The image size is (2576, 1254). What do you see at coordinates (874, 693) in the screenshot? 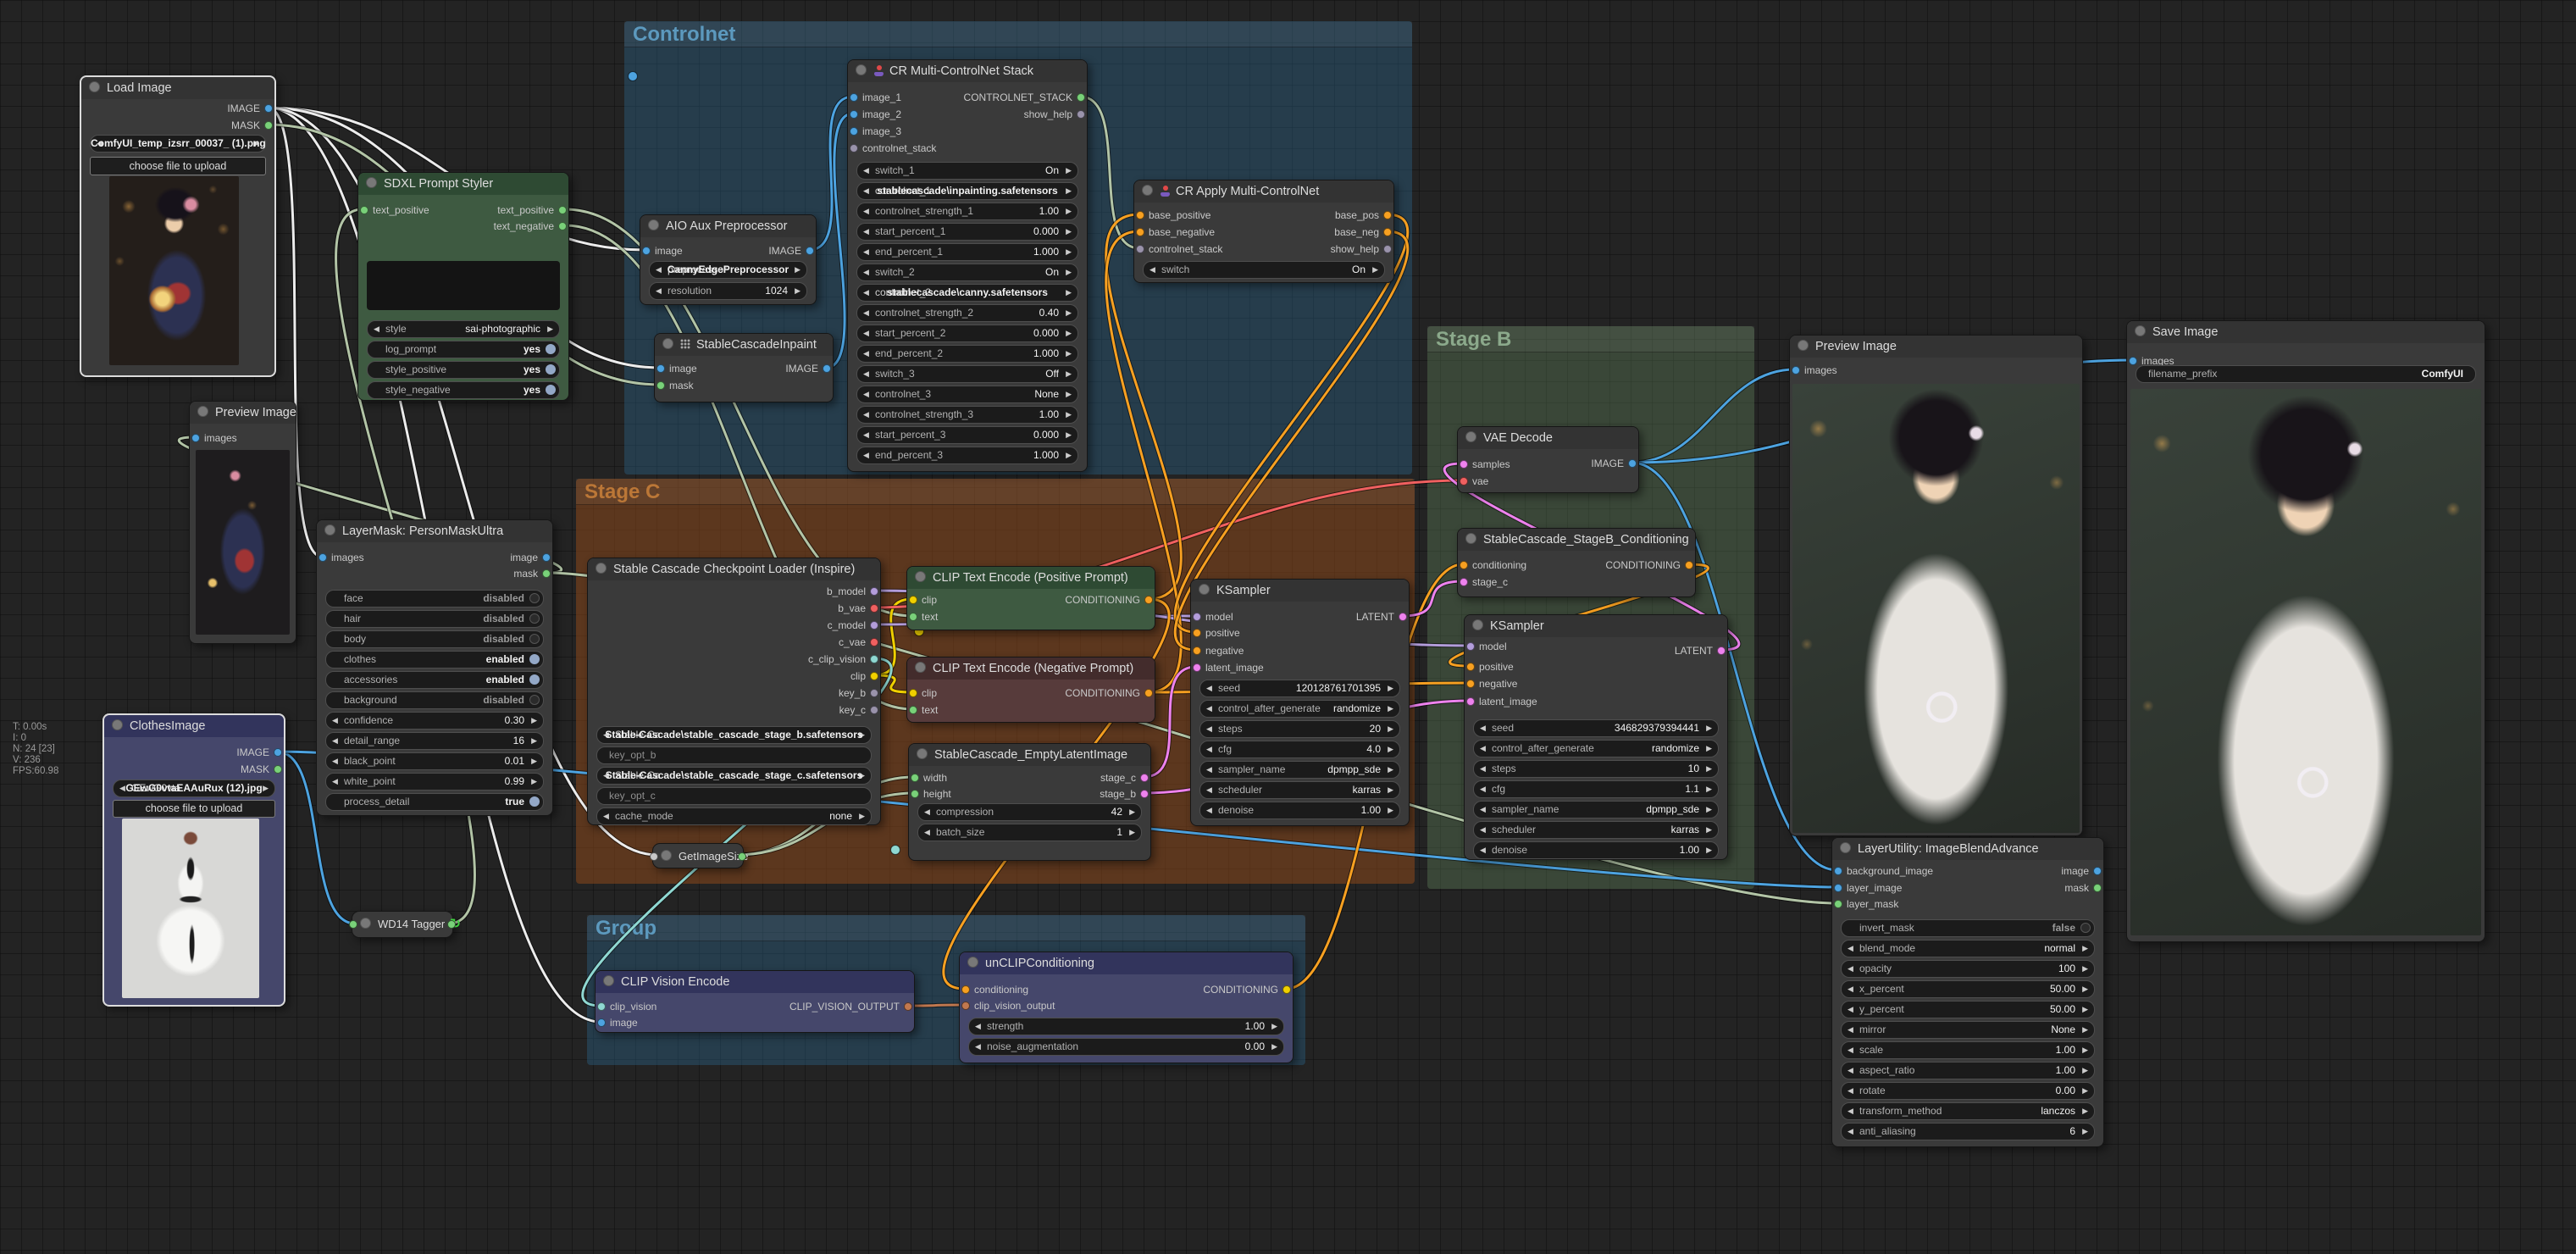
I see `key_b-output-port` at bounding box center [874, 693].